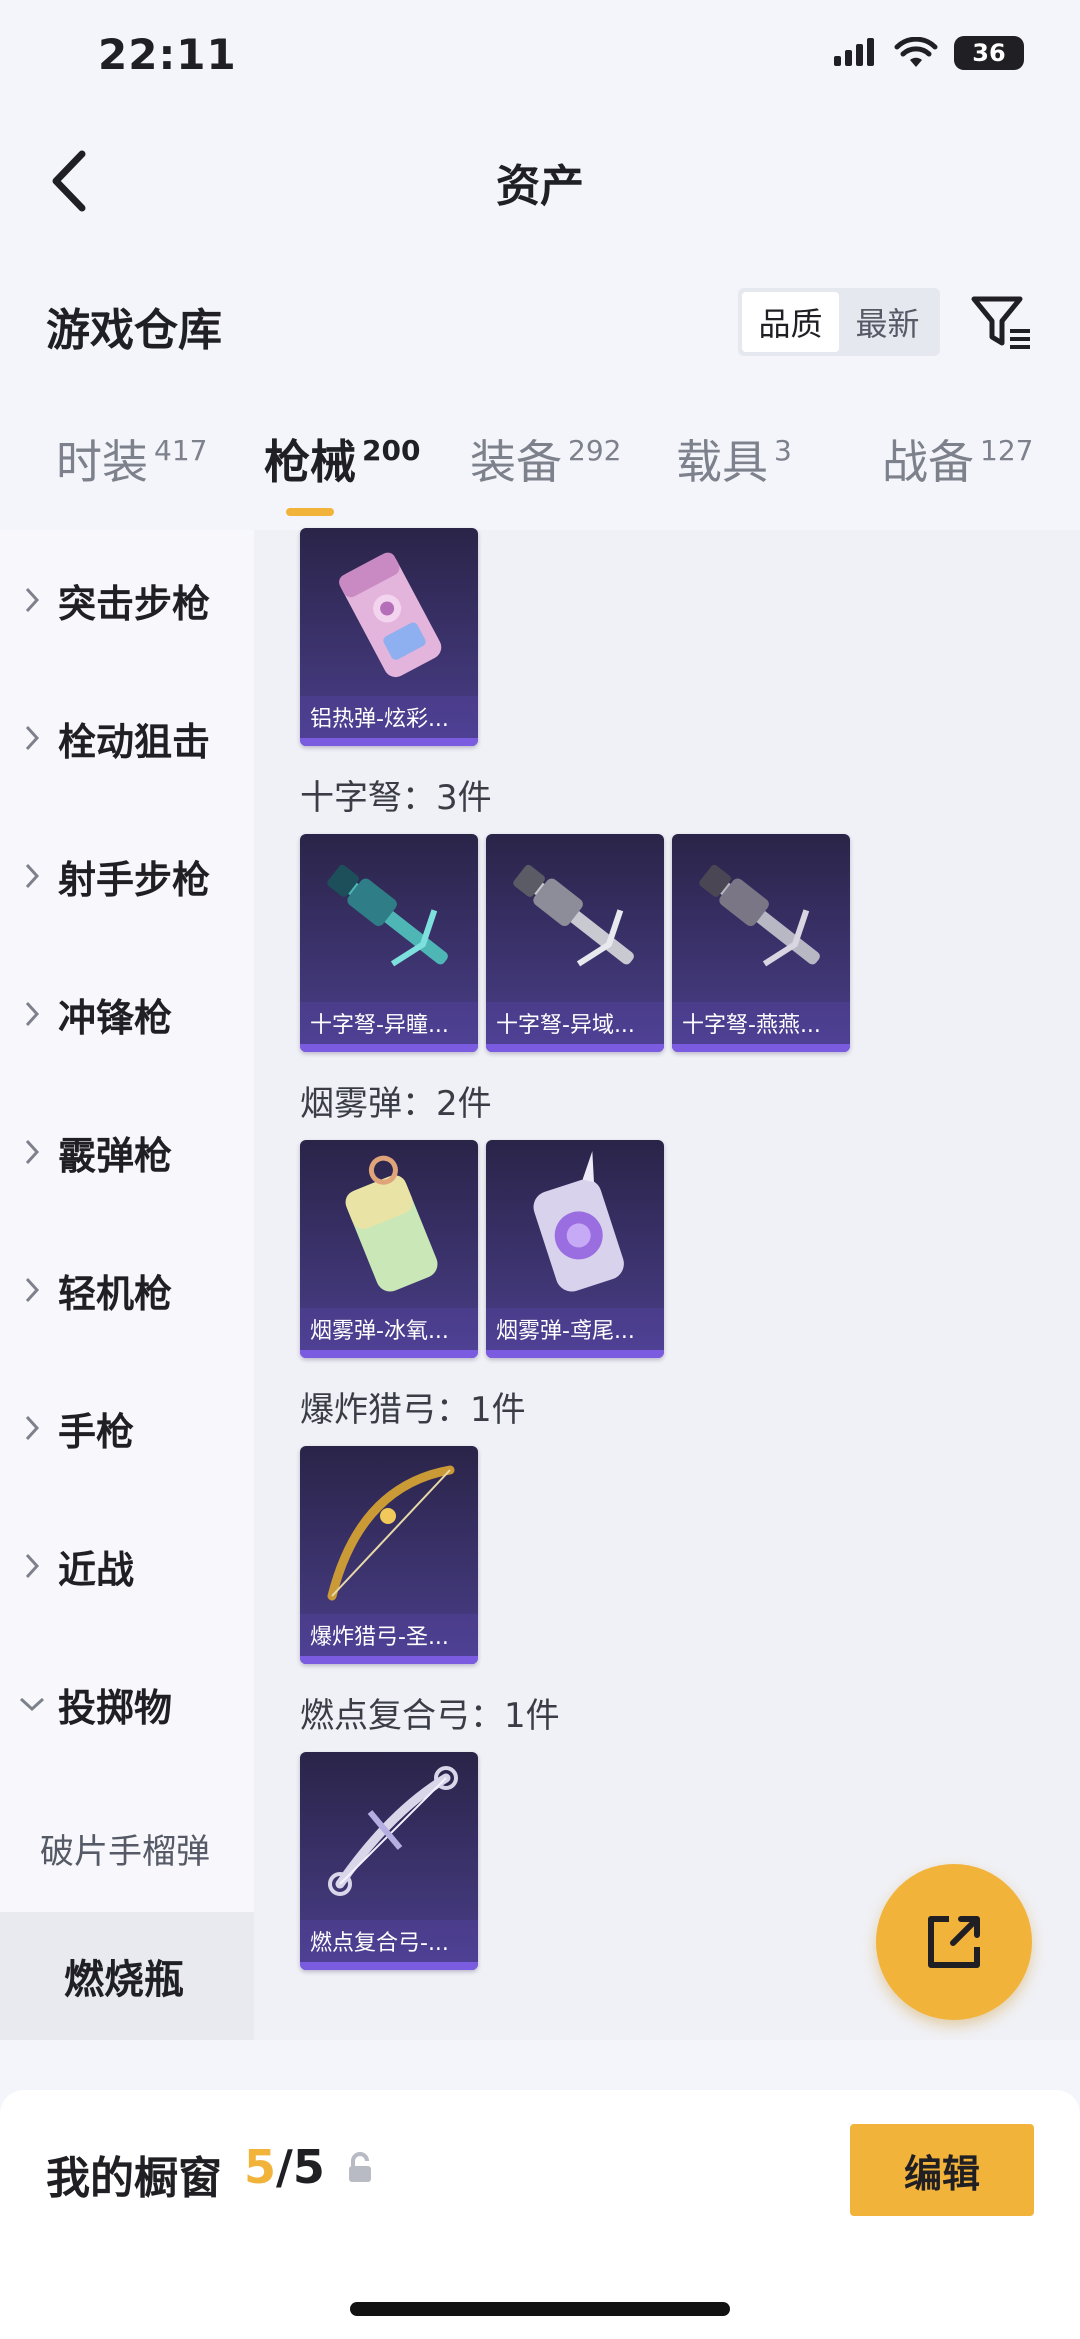  What do you see at coordinates (516, 462) in the screenshot?
I see `tab-label: 装备` at bounding box center [516, 462].